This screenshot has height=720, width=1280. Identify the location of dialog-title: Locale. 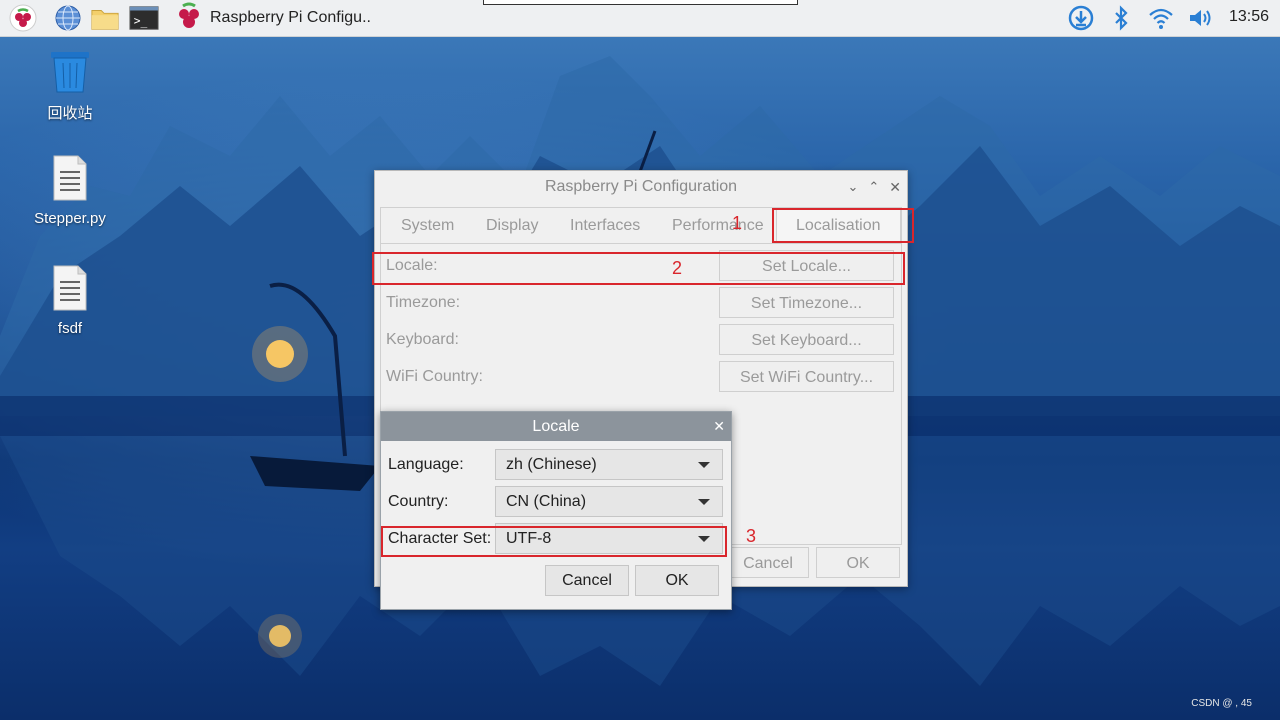
(556, 426).